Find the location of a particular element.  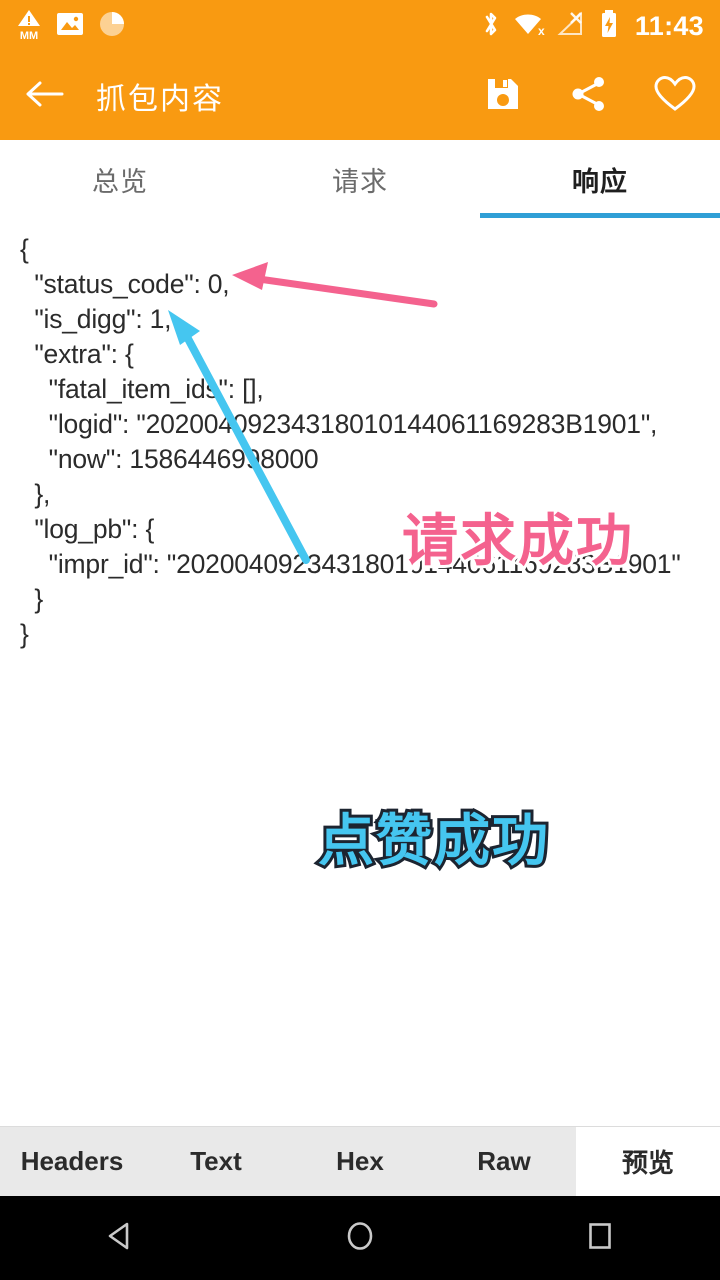

top-tab-bar: 总览 请求 响应 is located at coordinates (360, 179).